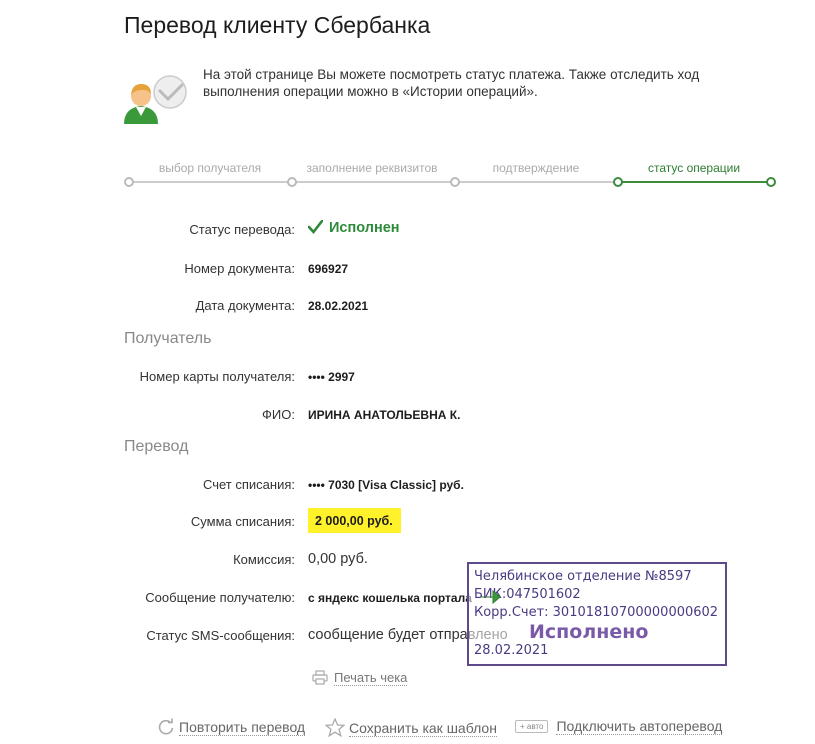 The width and height of the screenshot is (815, 744). Describe the element at coordinates (245, 305) in the screenshot. I see `doc-date-label: Дата документа:` at that location.